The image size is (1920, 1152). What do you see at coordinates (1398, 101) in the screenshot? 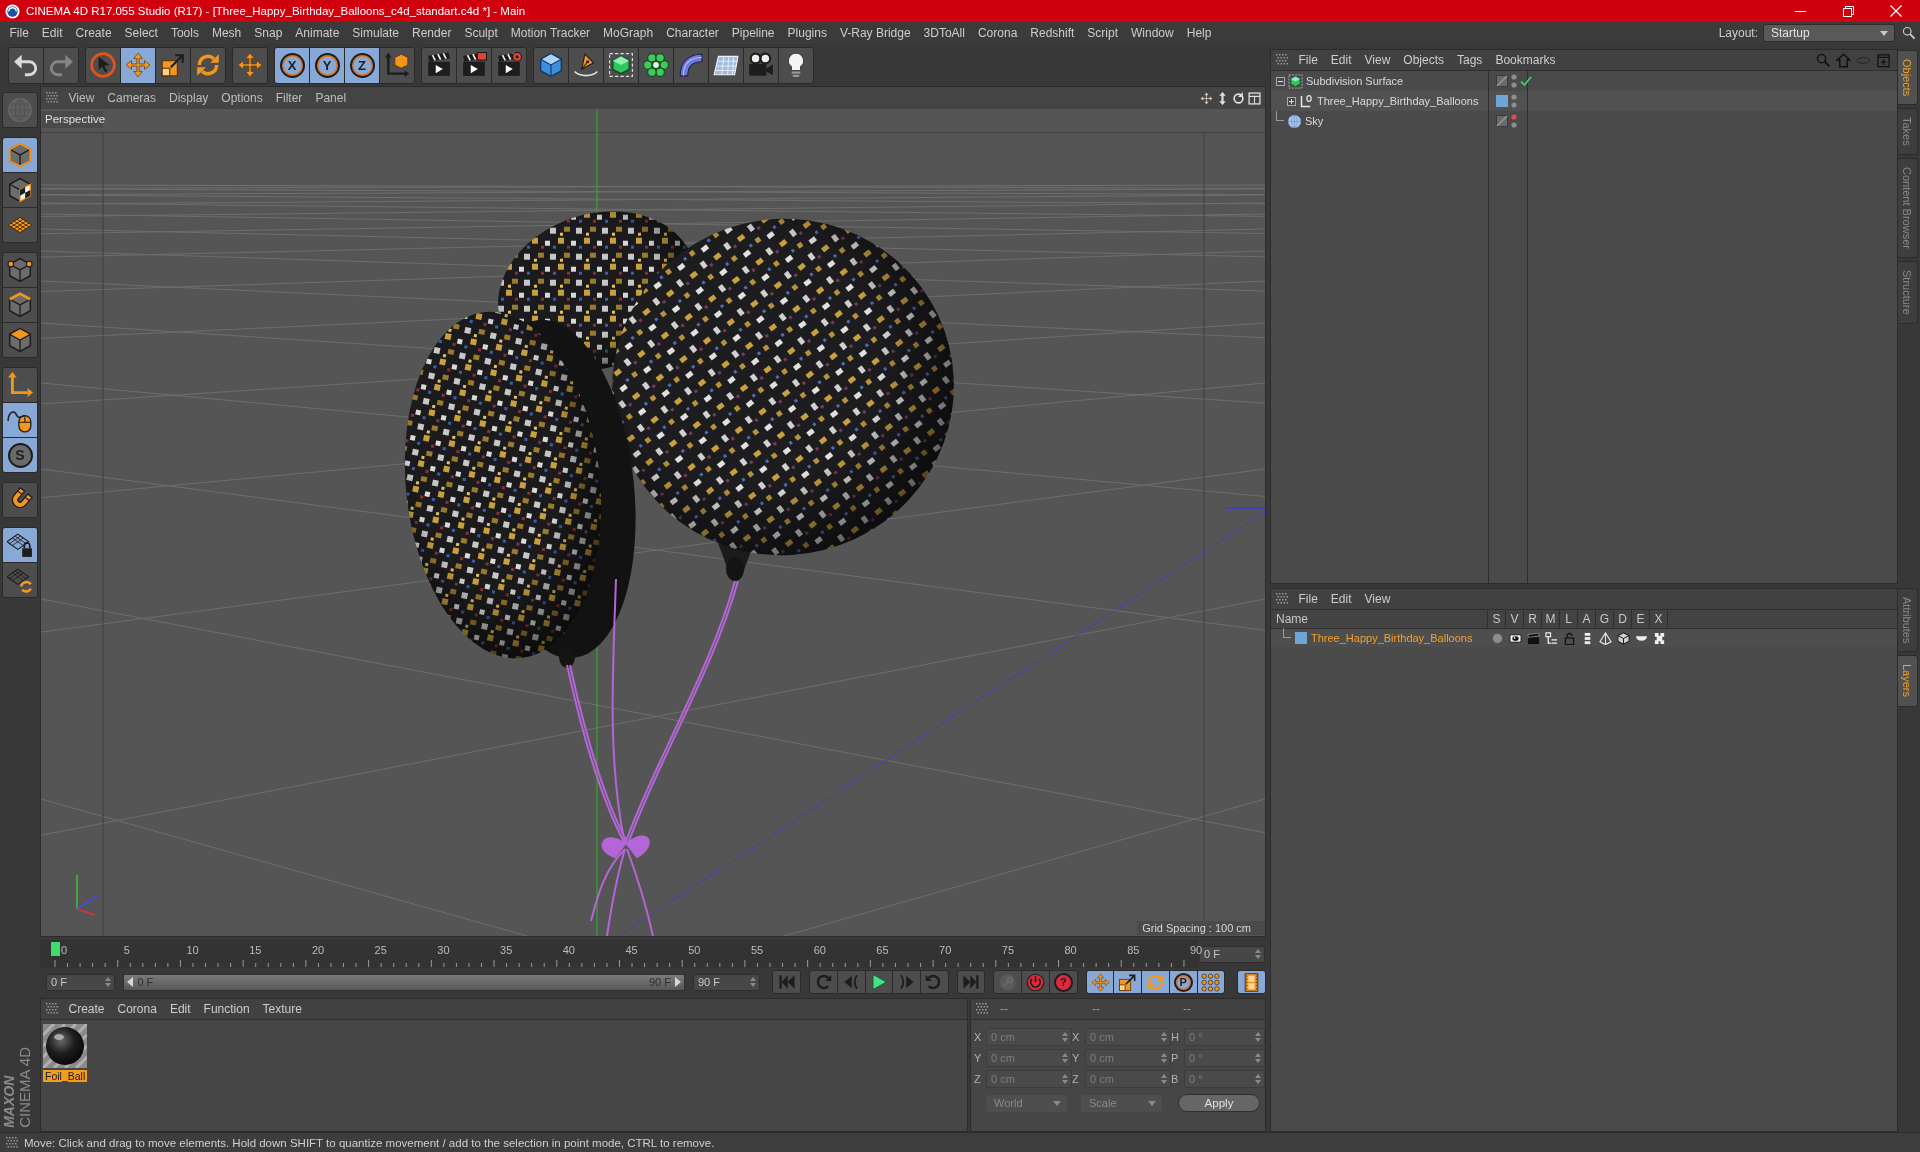
I see `object-name: Three_Happy_Birthday_Balloons` at bounding box center [1398, 101].